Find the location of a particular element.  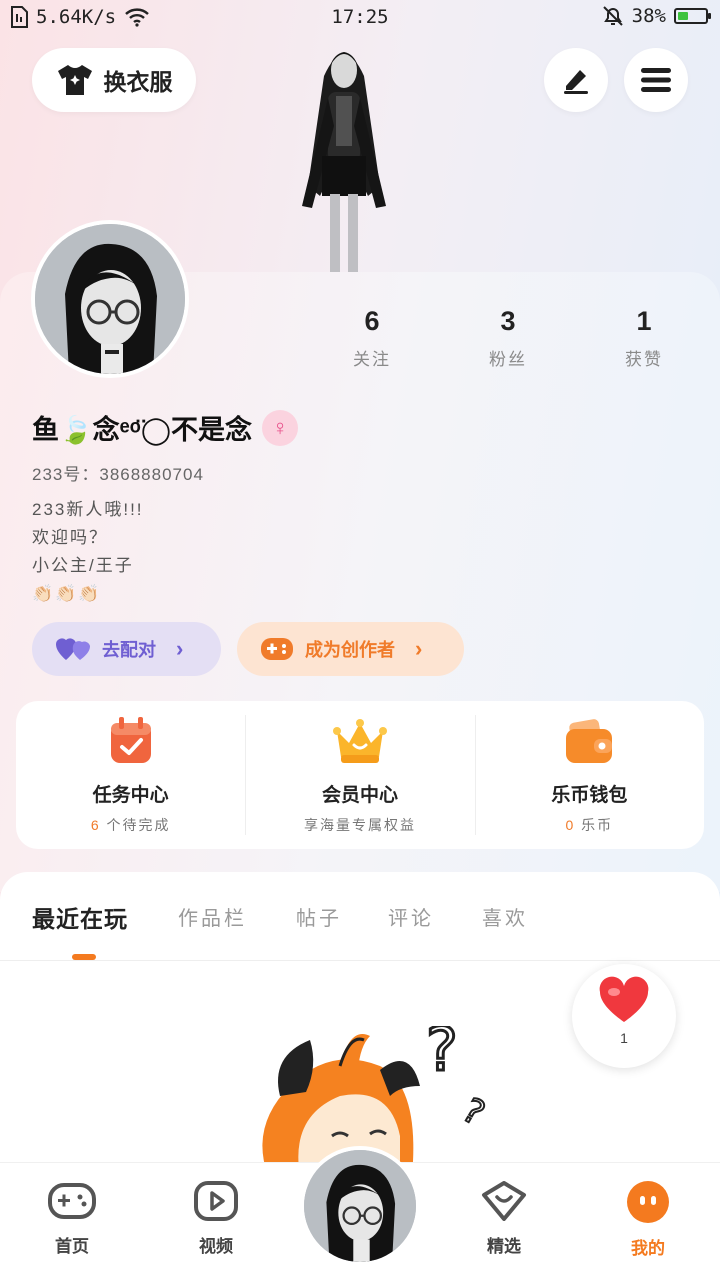

nav-home: 首页 is located at coordinates (72, 1219).